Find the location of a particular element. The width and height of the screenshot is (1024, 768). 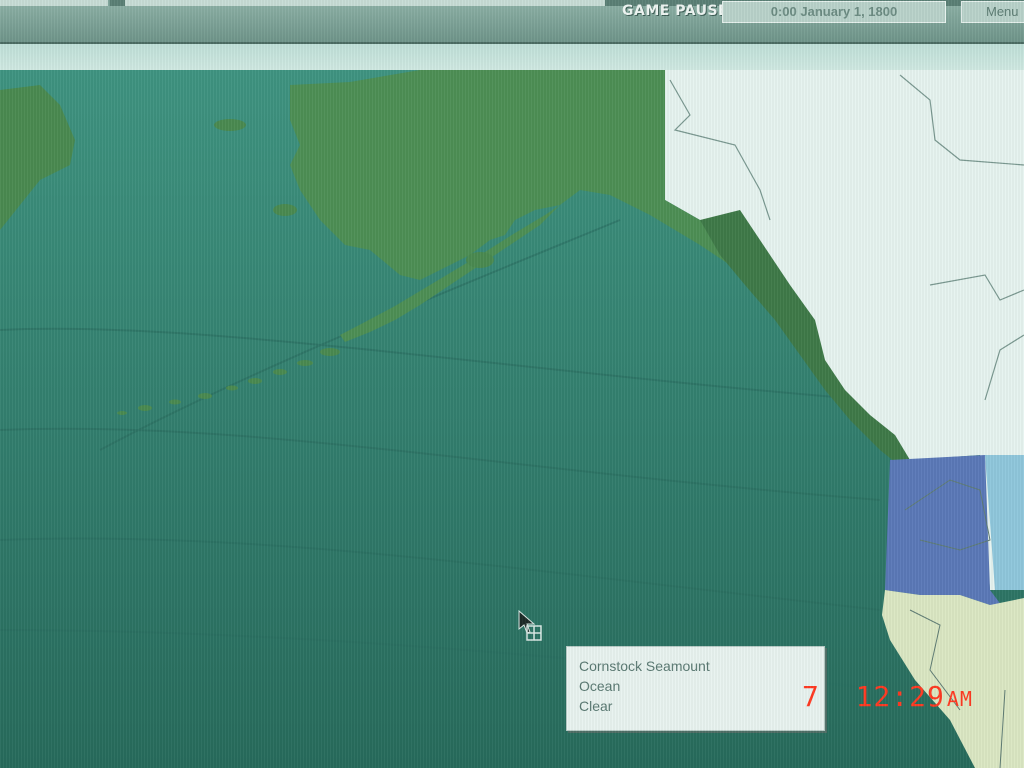

game-date-display: 0:00 January 1, 1800 is located at coordinates (834, 12).